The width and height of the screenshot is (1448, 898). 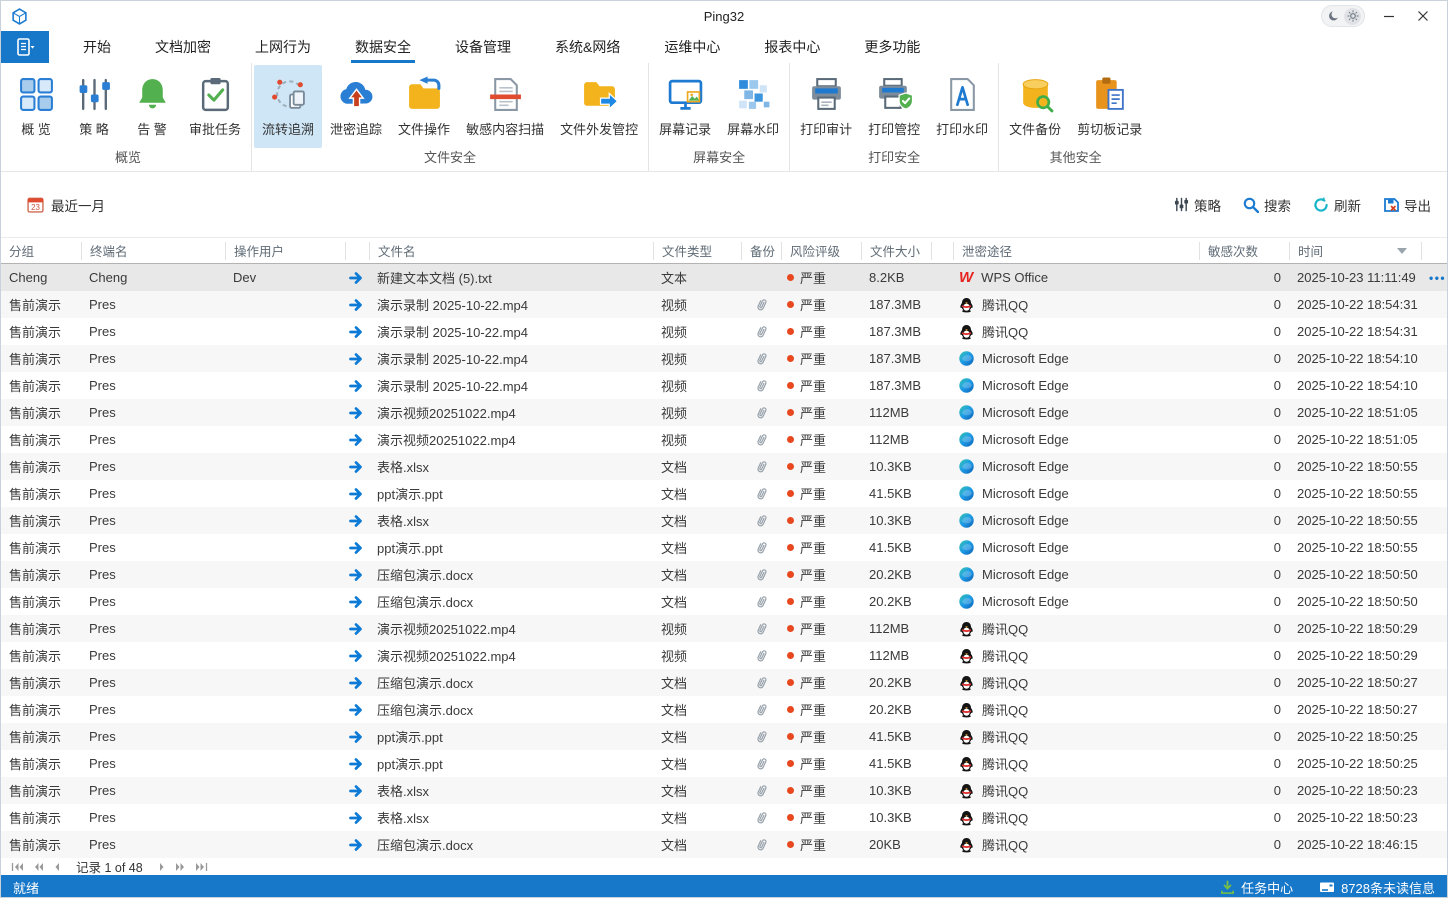 What do you see at coordinates (102, 466) in the screenshot?
I see `cell-terminal: Pres` at bounding box center [102, 466].